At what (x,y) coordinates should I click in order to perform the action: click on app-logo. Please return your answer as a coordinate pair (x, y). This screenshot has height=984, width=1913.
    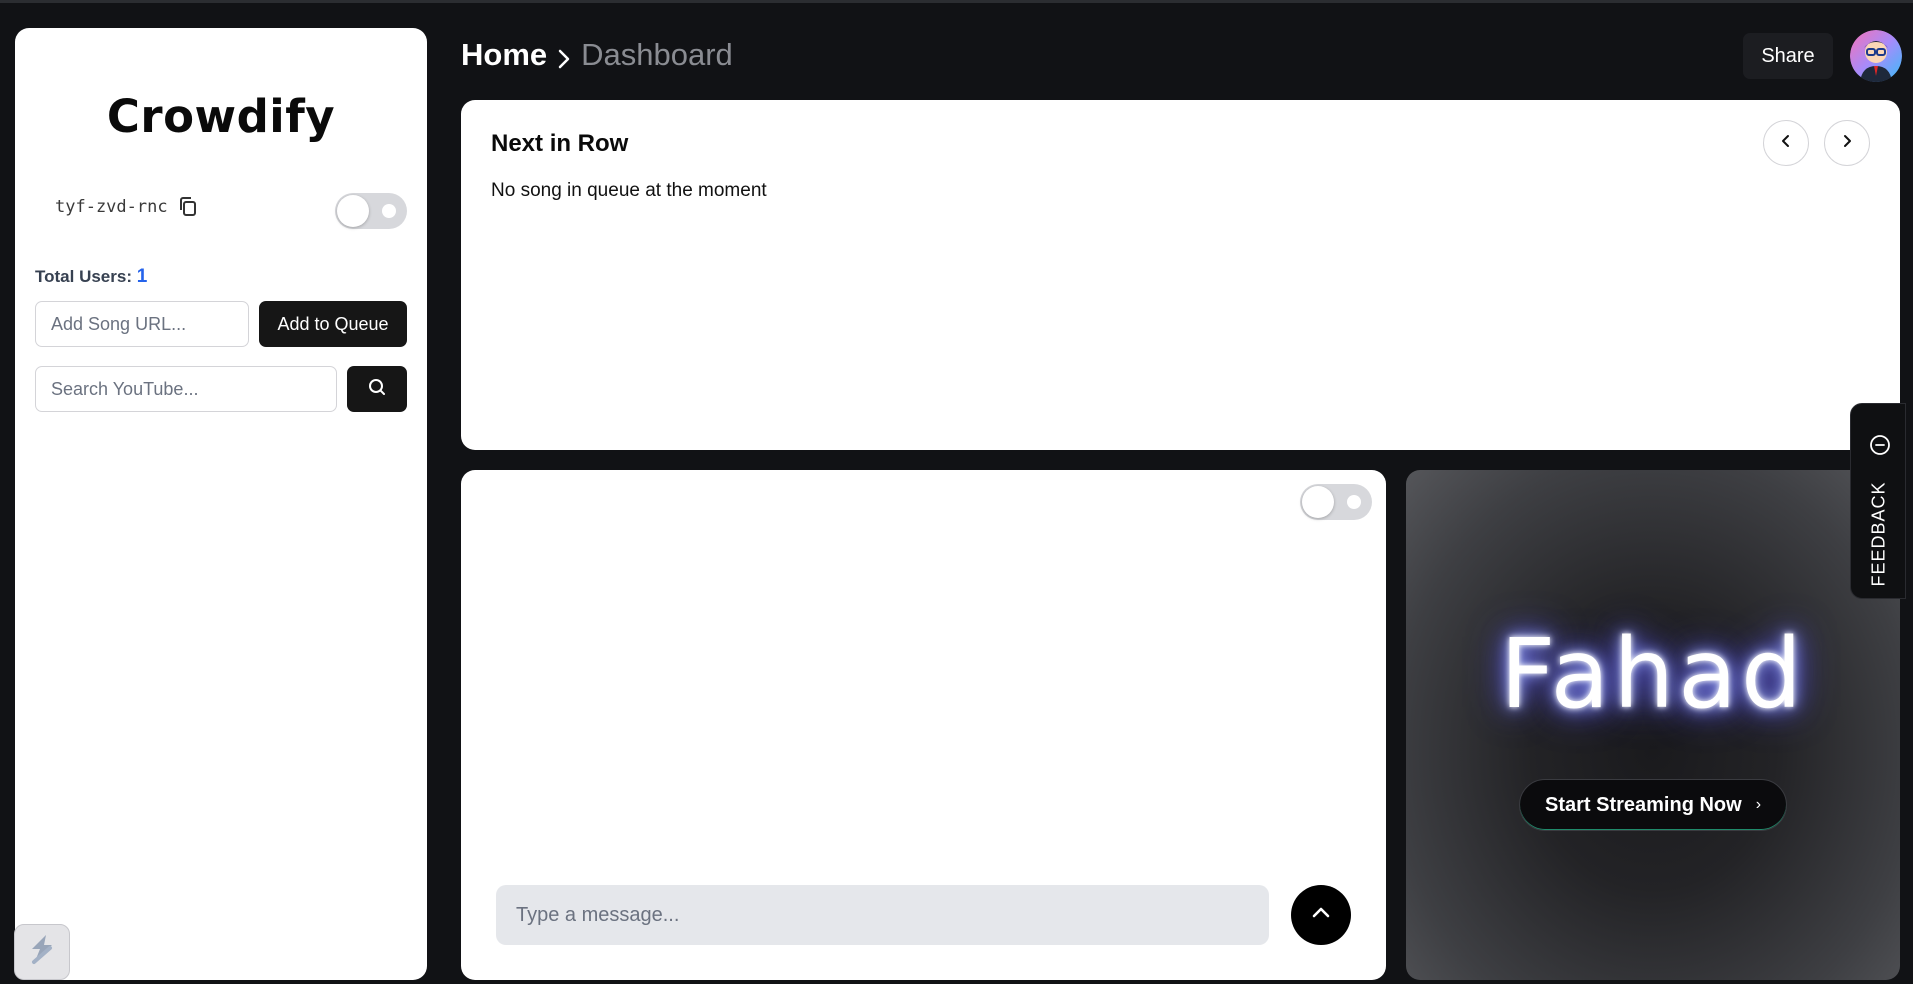
    Looking at the image, I should click on (42, 952).